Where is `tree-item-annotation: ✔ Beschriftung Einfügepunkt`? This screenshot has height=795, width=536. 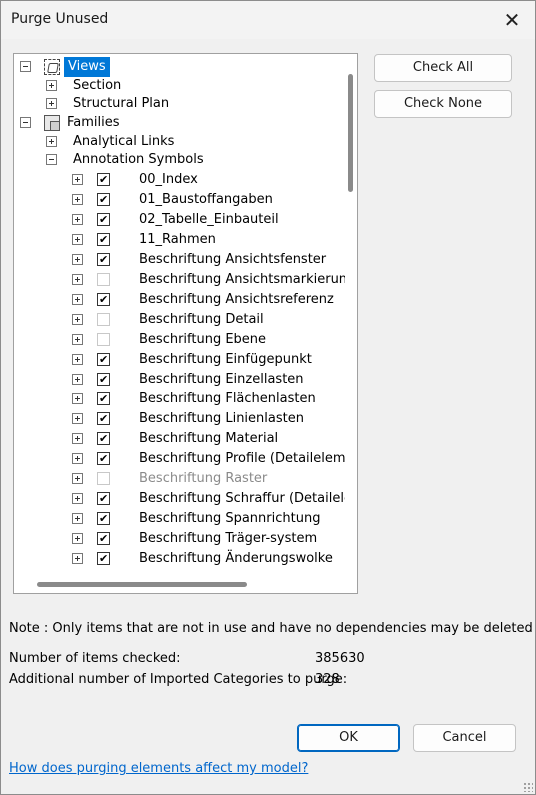
tree-item-annotation: ✔ Beschriftung Einfügepunkt is located at coordinates (180, 360).